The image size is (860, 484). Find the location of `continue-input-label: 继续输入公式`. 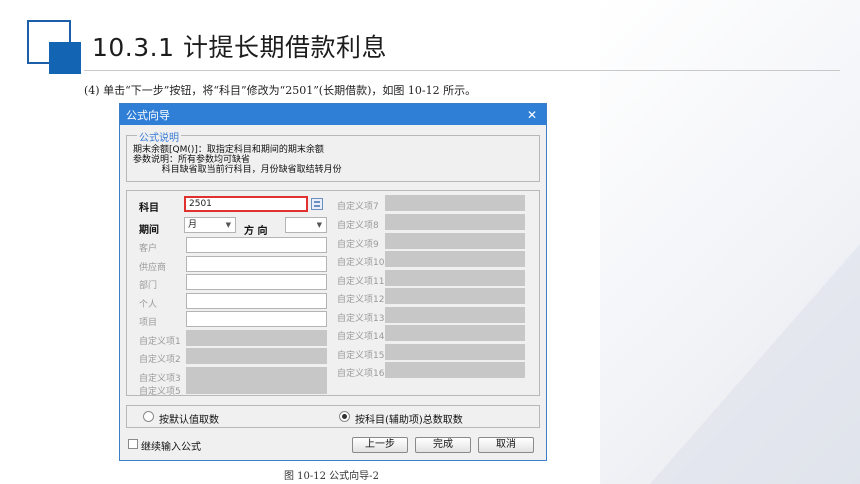

continue-input-label: 继续输入公式 is located at coordinates (171, 447).